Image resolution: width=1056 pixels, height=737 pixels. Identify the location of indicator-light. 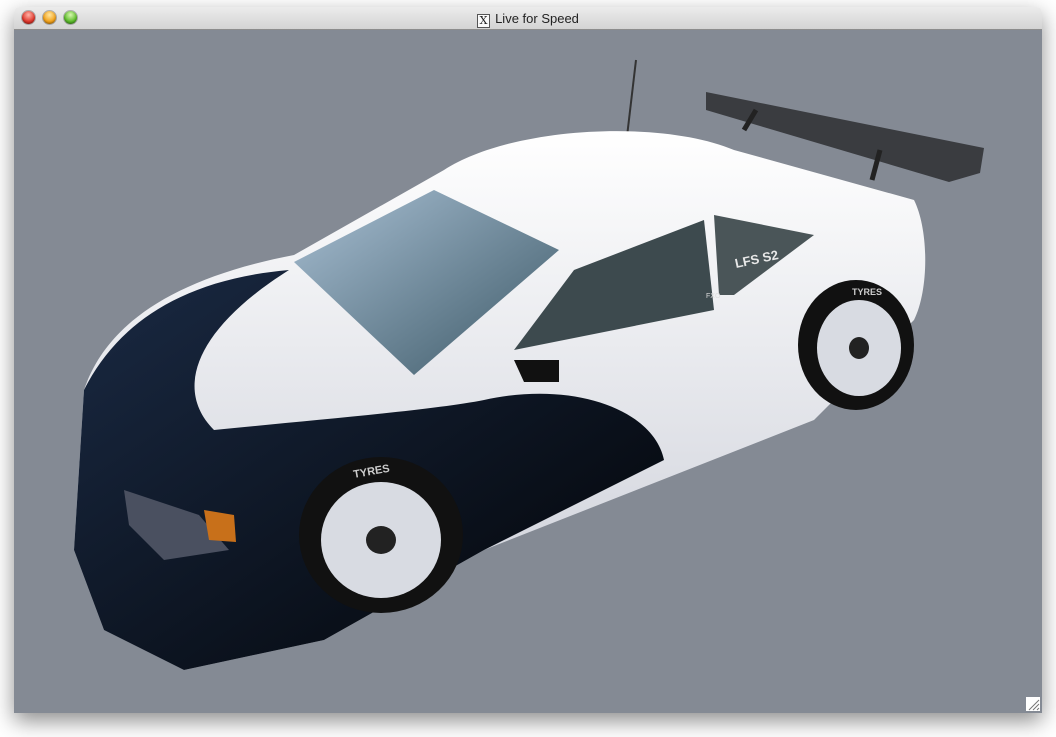
(220, 526).